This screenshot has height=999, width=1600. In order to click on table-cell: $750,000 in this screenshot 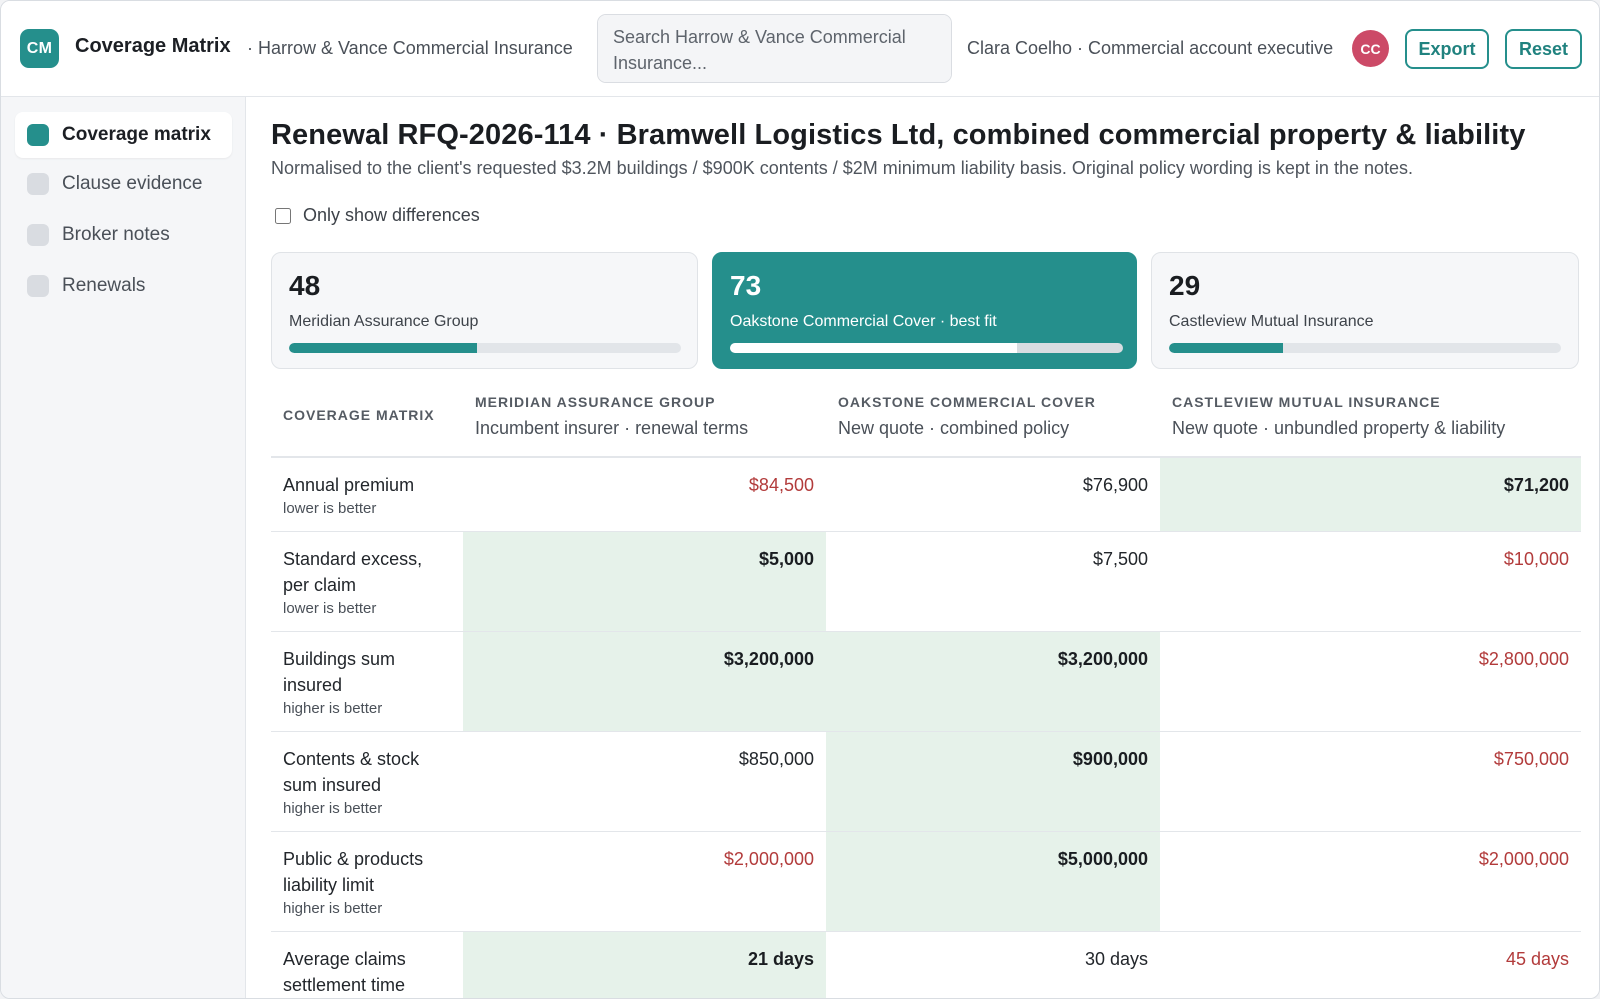, I will do `click(1370, 781)`.